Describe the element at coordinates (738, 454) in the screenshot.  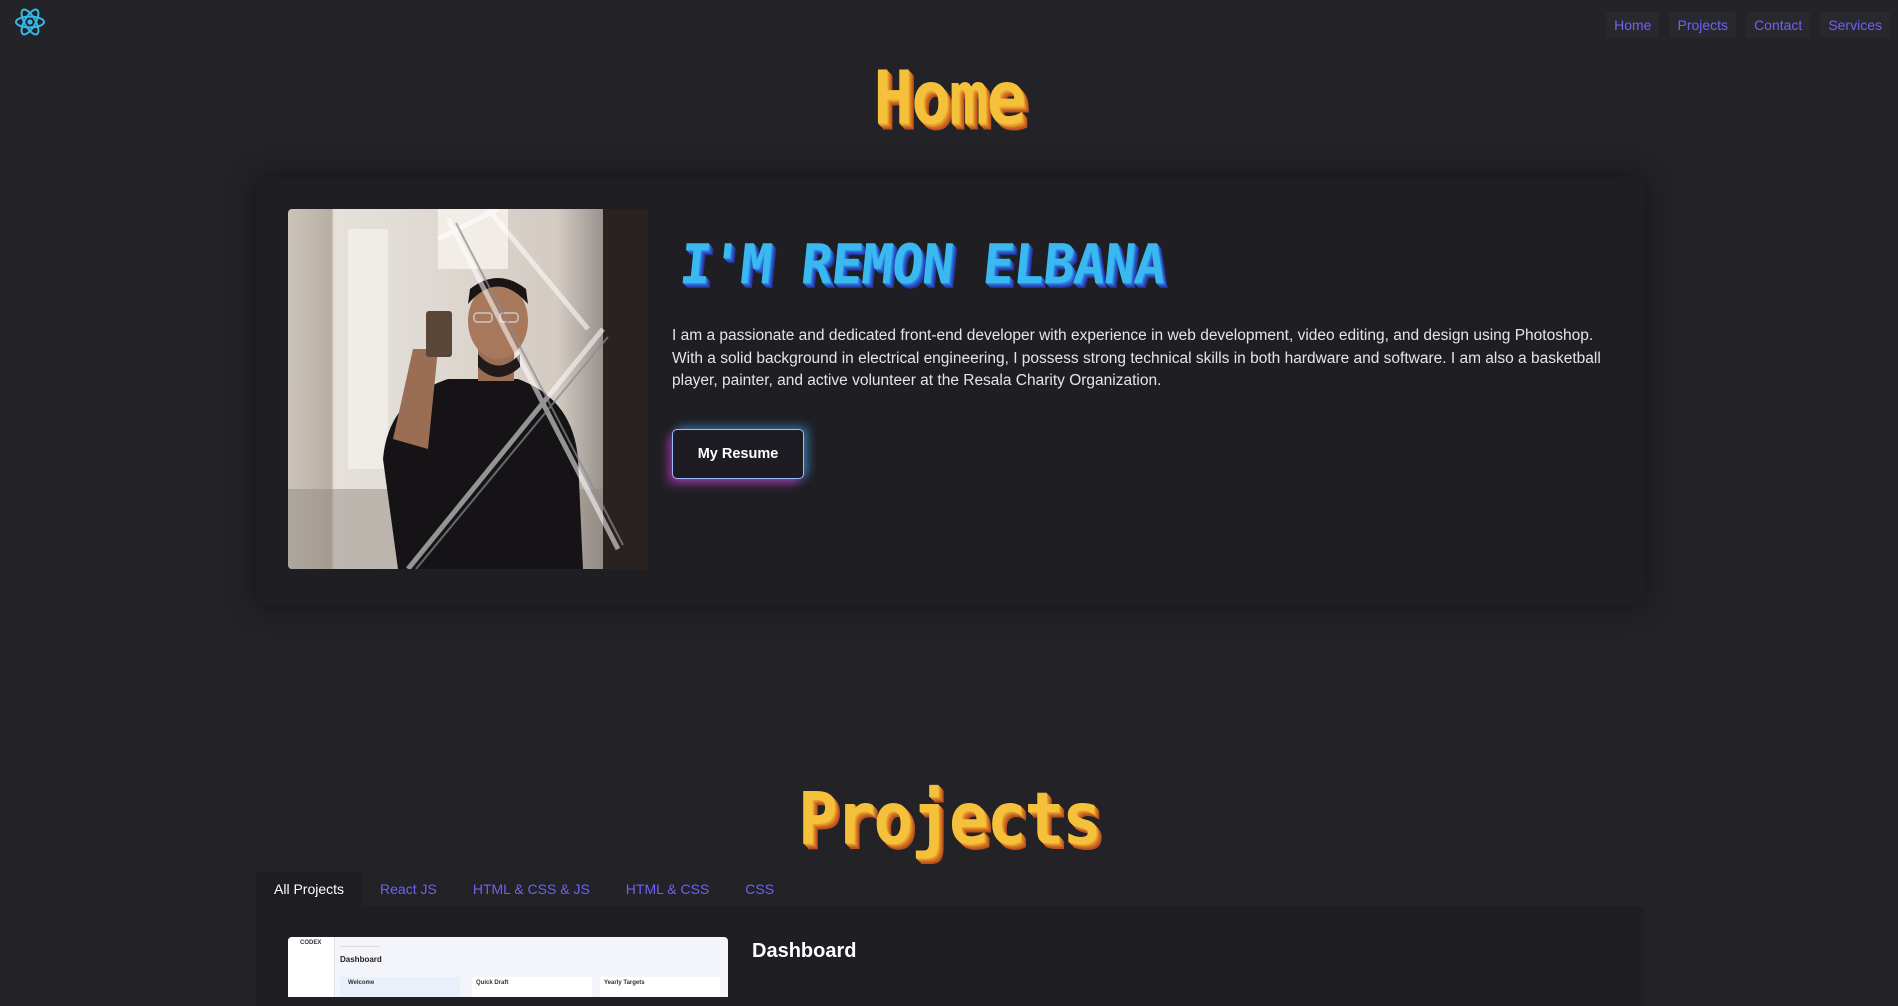
I see `my-resume-button: My Resume` at that location.